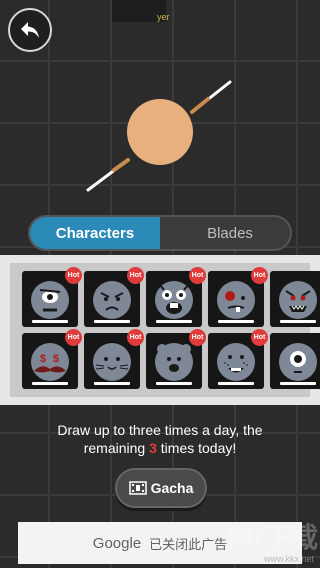 This screenshot has height=568, width=320. Describe the element at coordinates (298, 362) in the screenshot. I see `cyclops-face-icon` at that location.